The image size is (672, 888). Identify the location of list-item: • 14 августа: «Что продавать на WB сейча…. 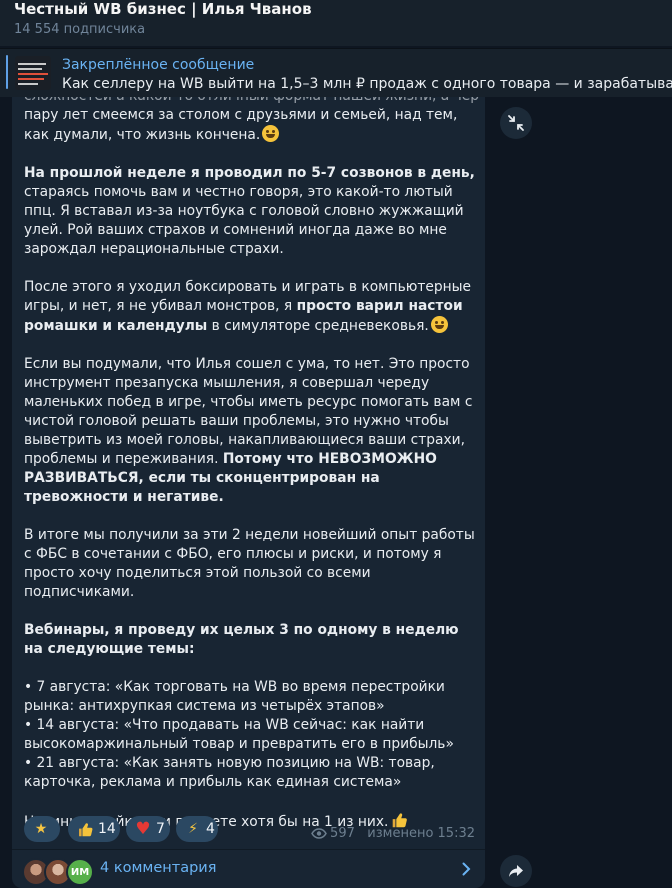
(239, 734).